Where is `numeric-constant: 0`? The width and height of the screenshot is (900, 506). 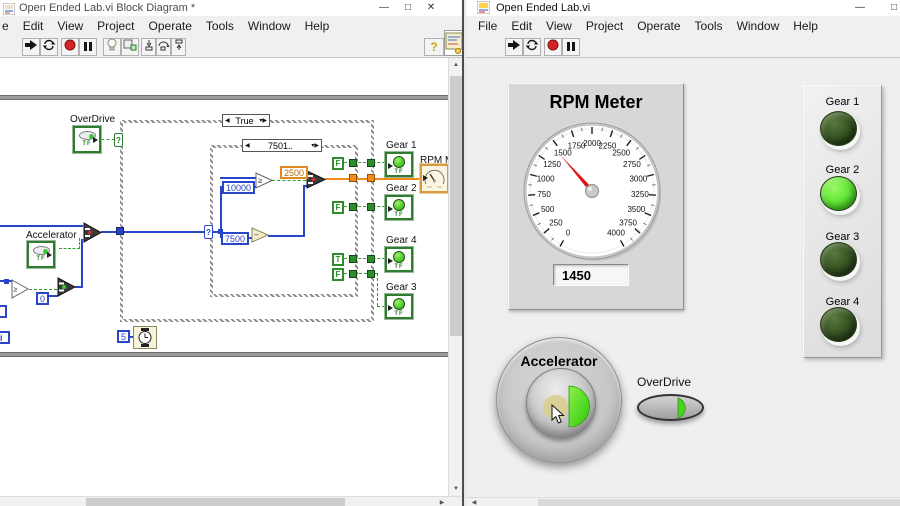 numeric-constant: 0 is located at coordinates (43, 298).